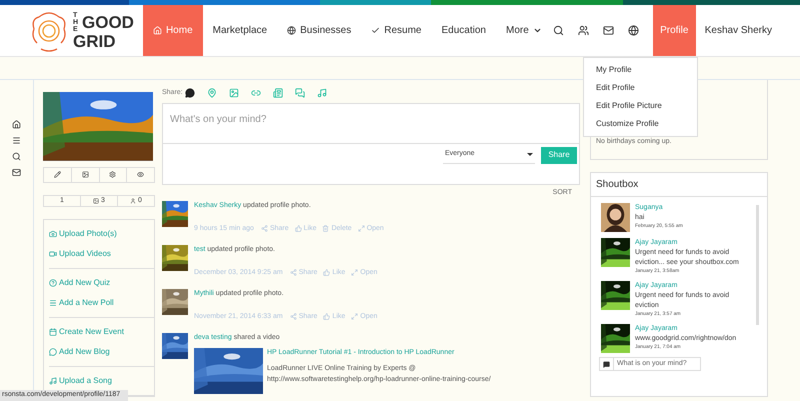 The height and width of the screenshot is (401, 800). I want to click on profile-link: Upload Photo(s), so click(101, 234).